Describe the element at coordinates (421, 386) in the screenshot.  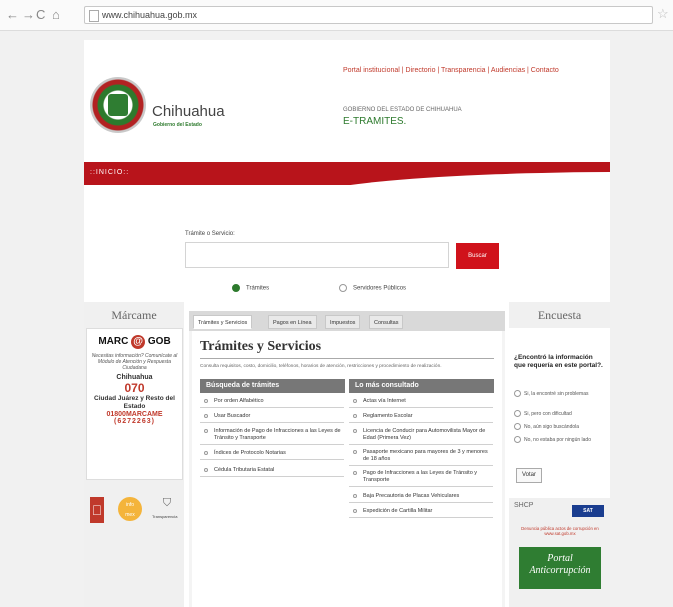
I see `col-consultado-header: Lo más consultado` at that location.